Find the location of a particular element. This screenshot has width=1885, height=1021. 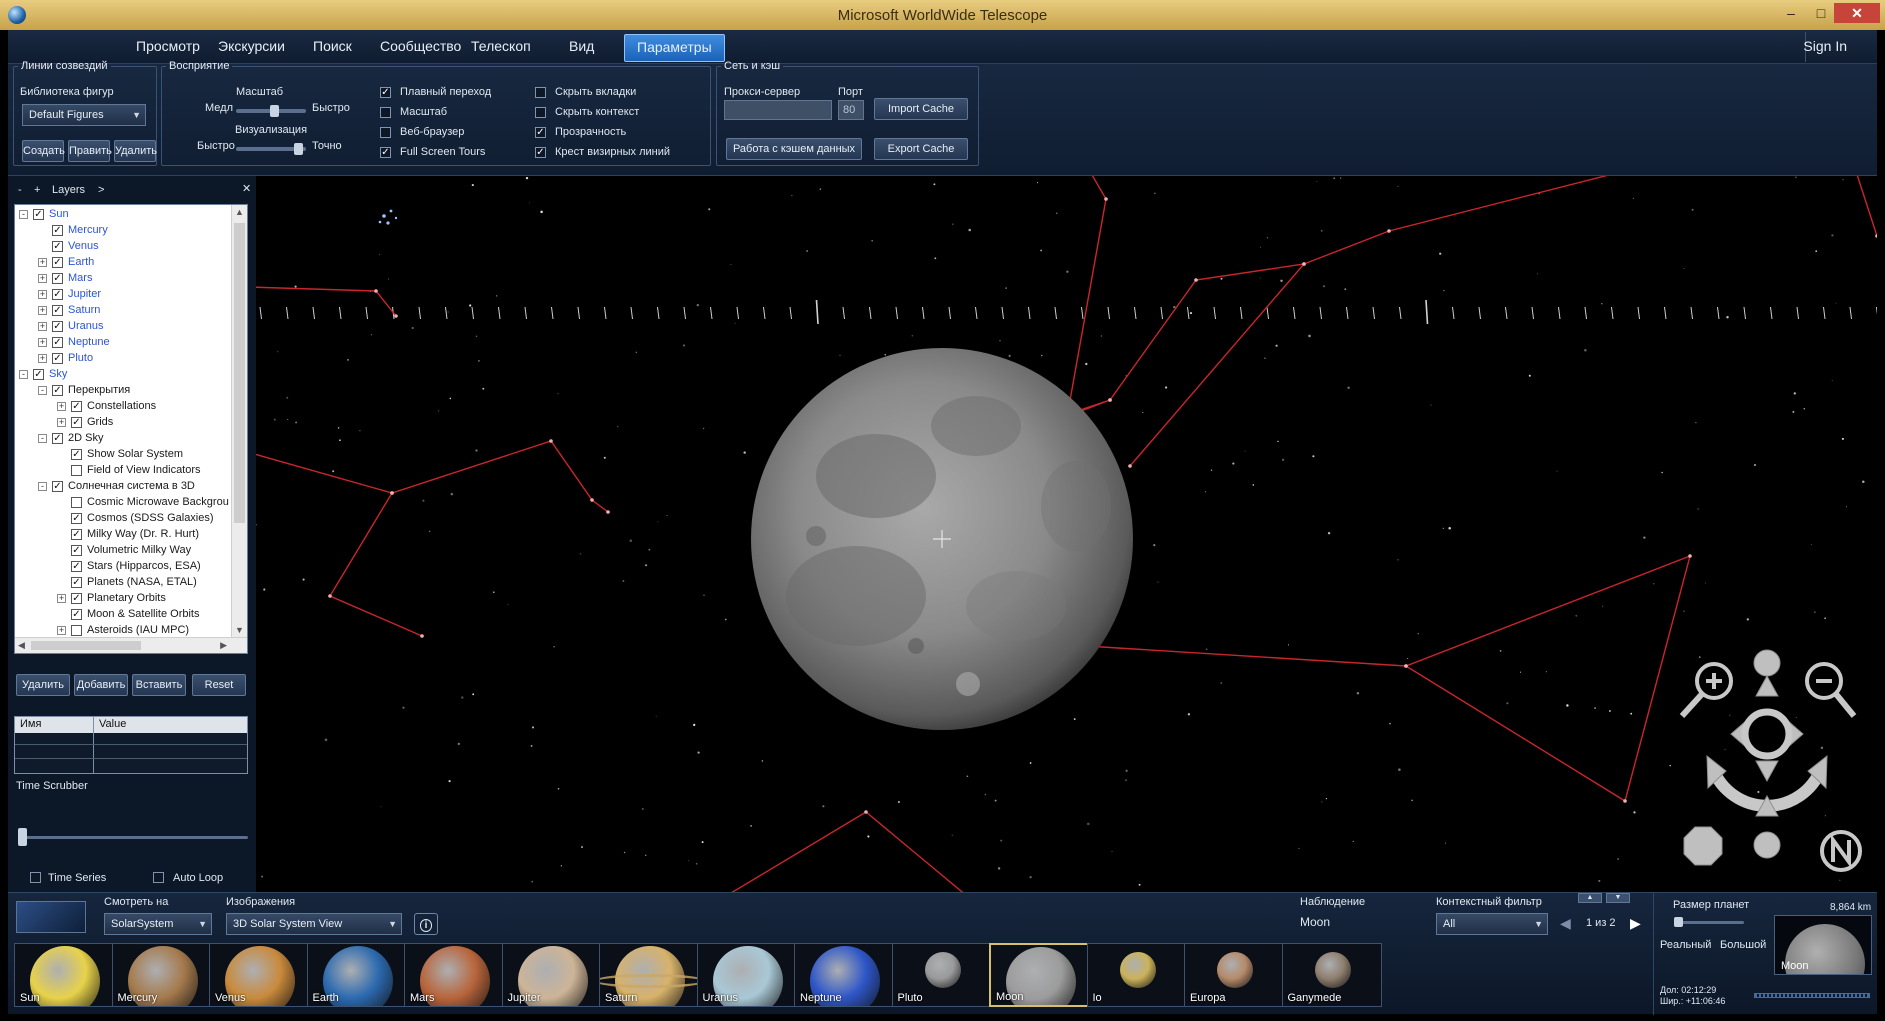

menu-search: Поиск is located at coordinates (332, 46).